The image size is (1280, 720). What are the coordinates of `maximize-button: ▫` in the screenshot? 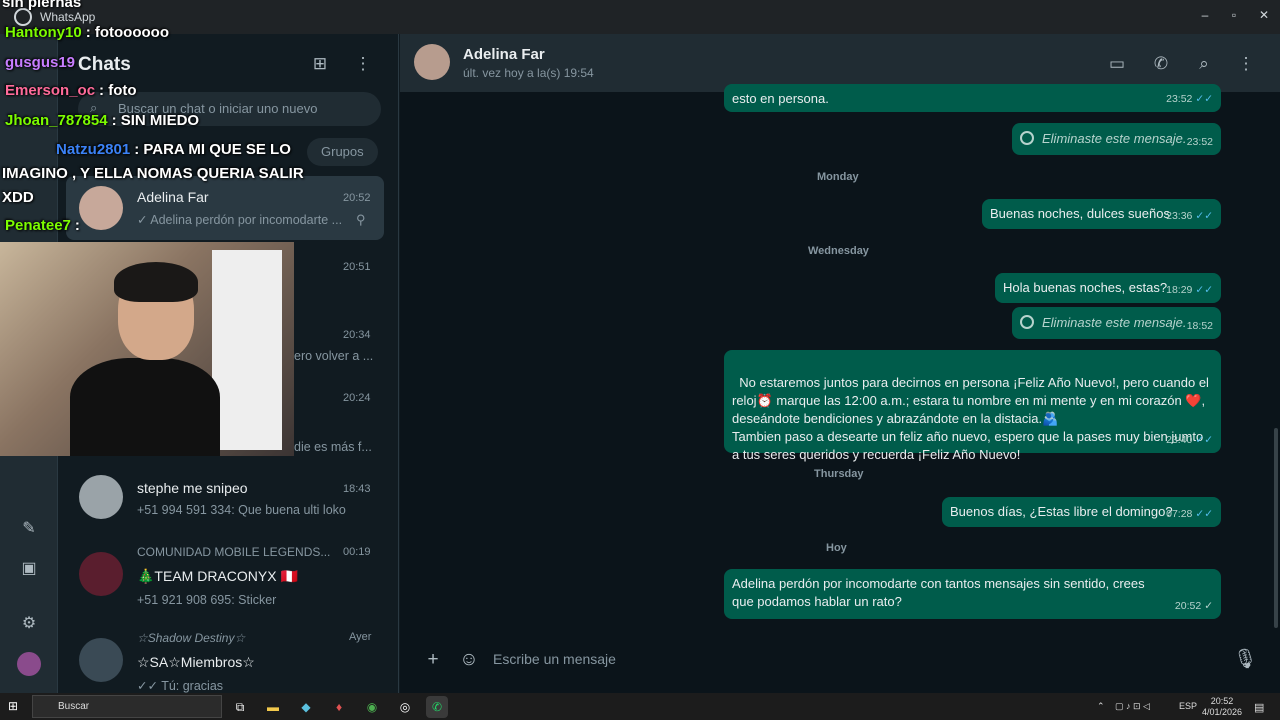 It's located at (1234, 15).